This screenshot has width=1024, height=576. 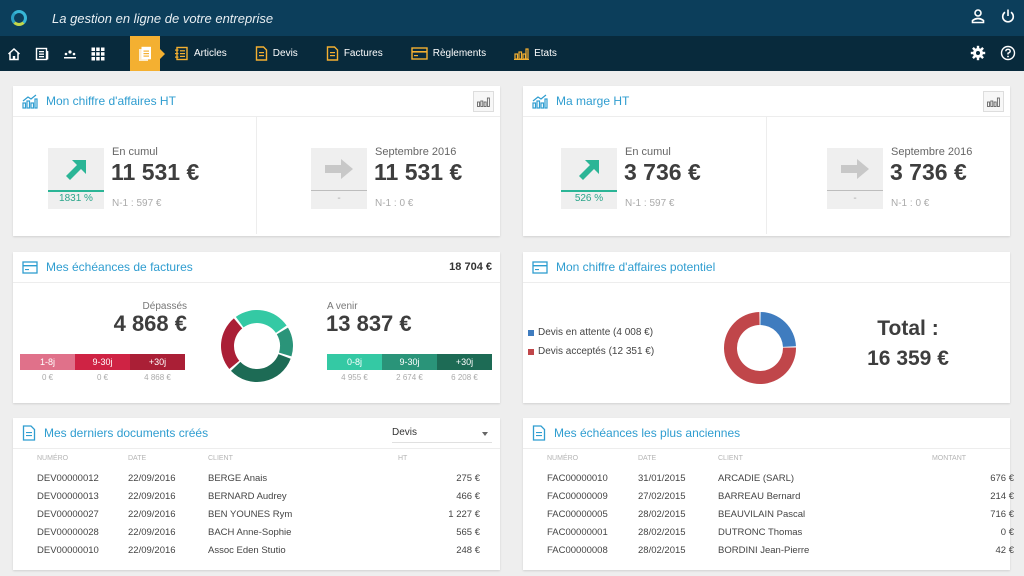 What do you see at coordinates (42, 54) in the screenshot?
I see `document-list-icon` at bounding box center [42, 54].